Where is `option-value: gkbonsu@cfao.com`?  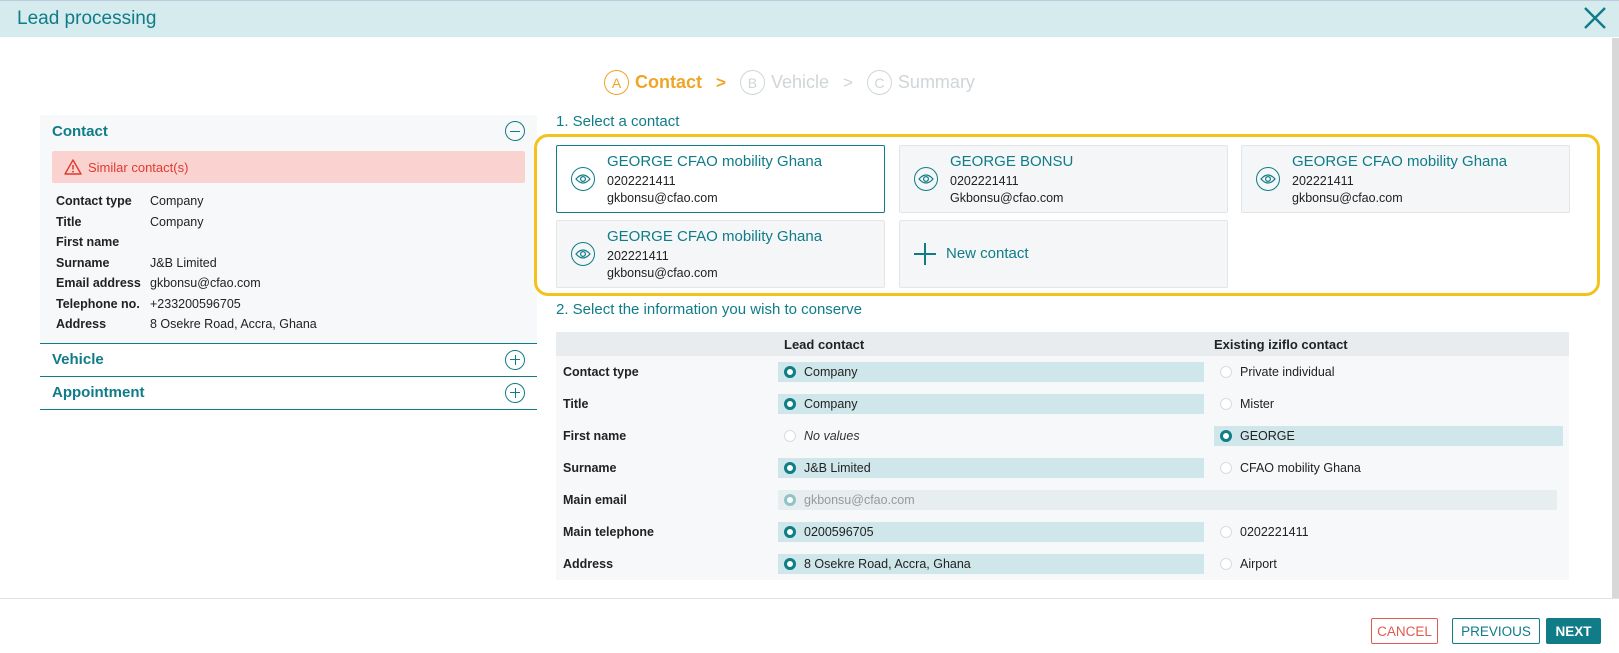 option-value: gkbonsu@cfao.com is located at coordinates (859, 500).